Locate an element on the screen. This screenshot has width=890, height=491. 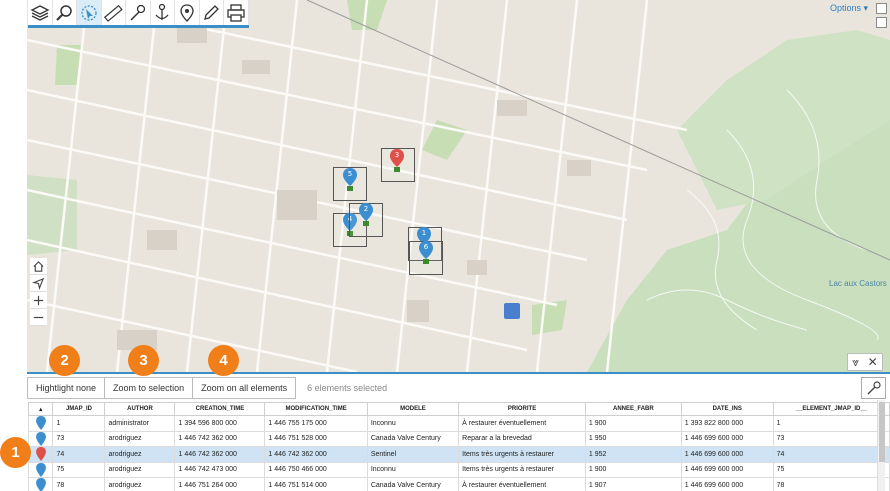
map-navigation is located at coordinates (38, 292).